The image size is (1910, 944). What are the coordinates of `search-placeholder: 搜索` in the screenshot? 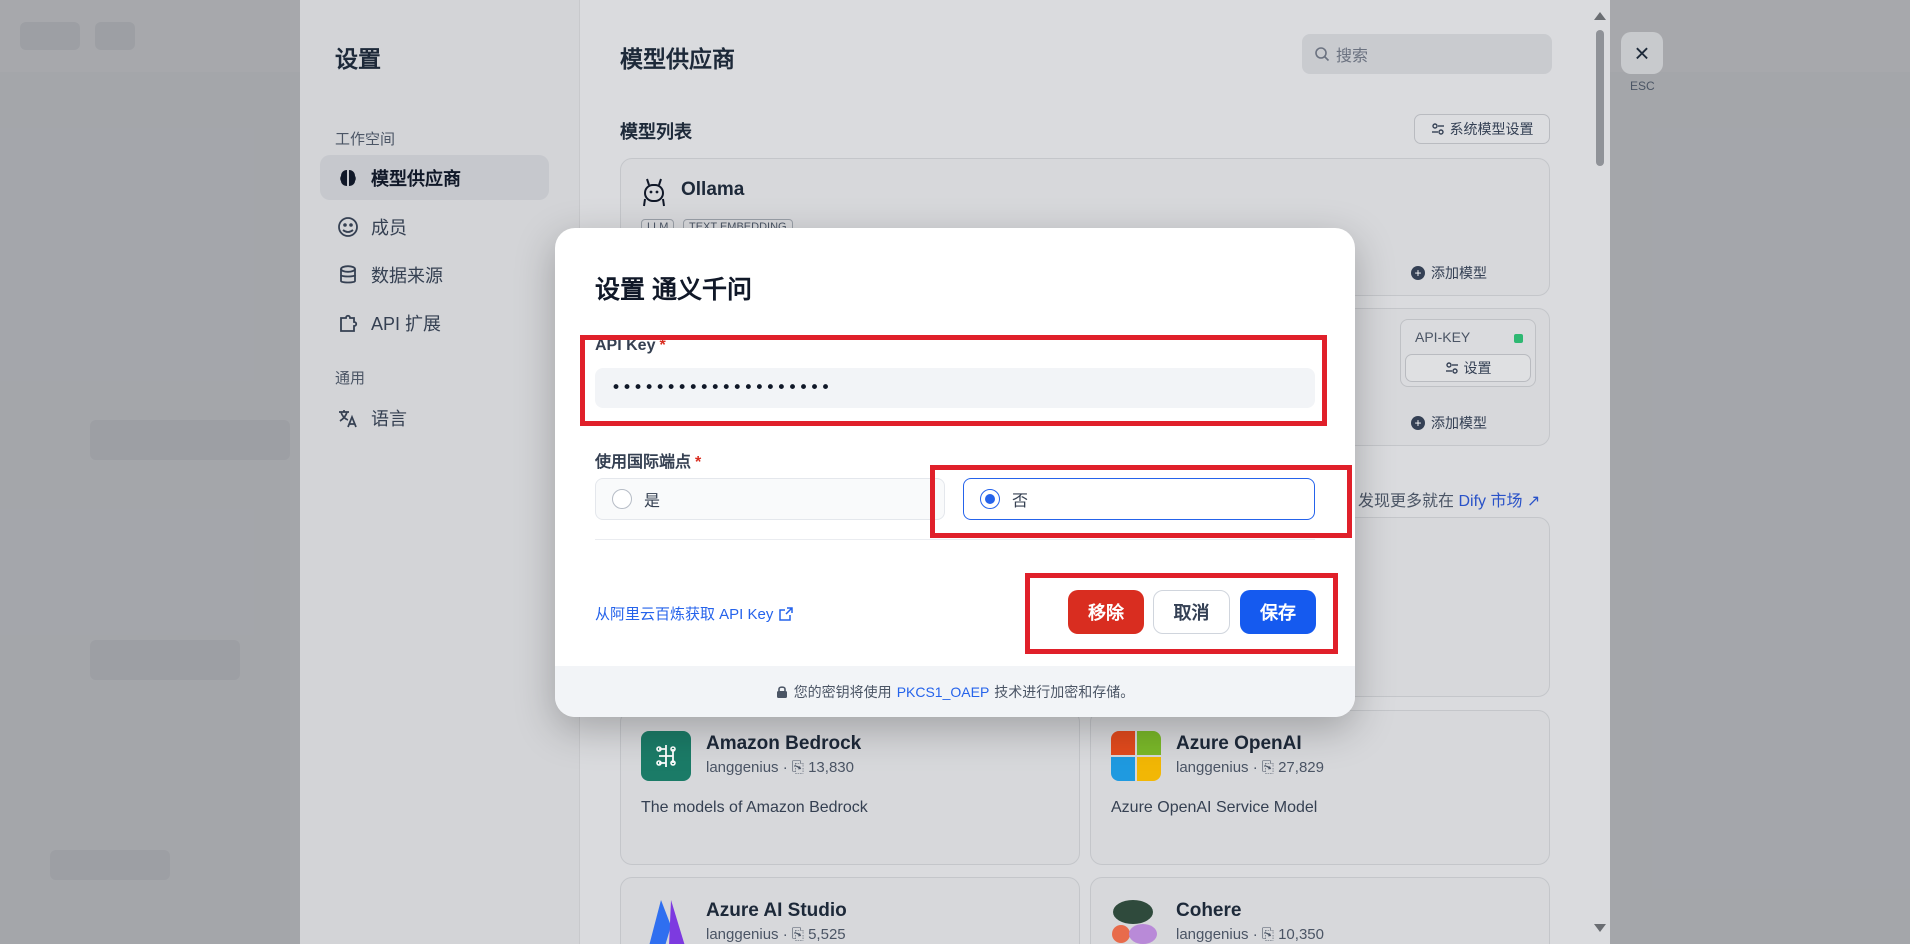 It's located at (1352, 56).